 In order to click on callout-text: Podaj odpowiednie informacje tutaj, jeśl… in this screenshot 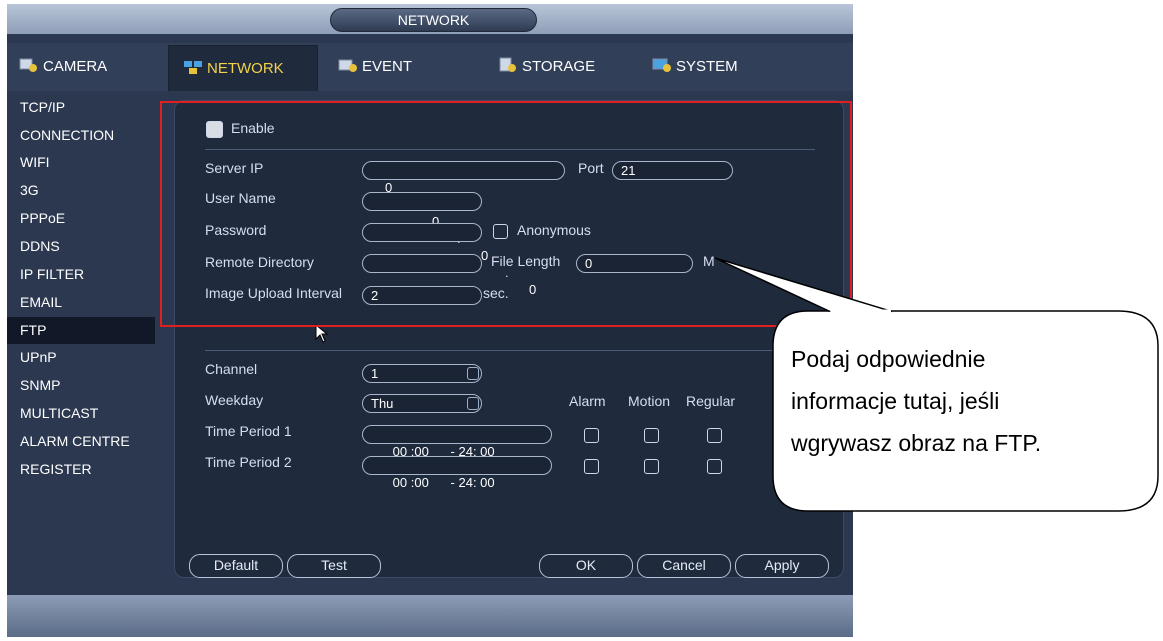, I will do `click(971, 401)`.